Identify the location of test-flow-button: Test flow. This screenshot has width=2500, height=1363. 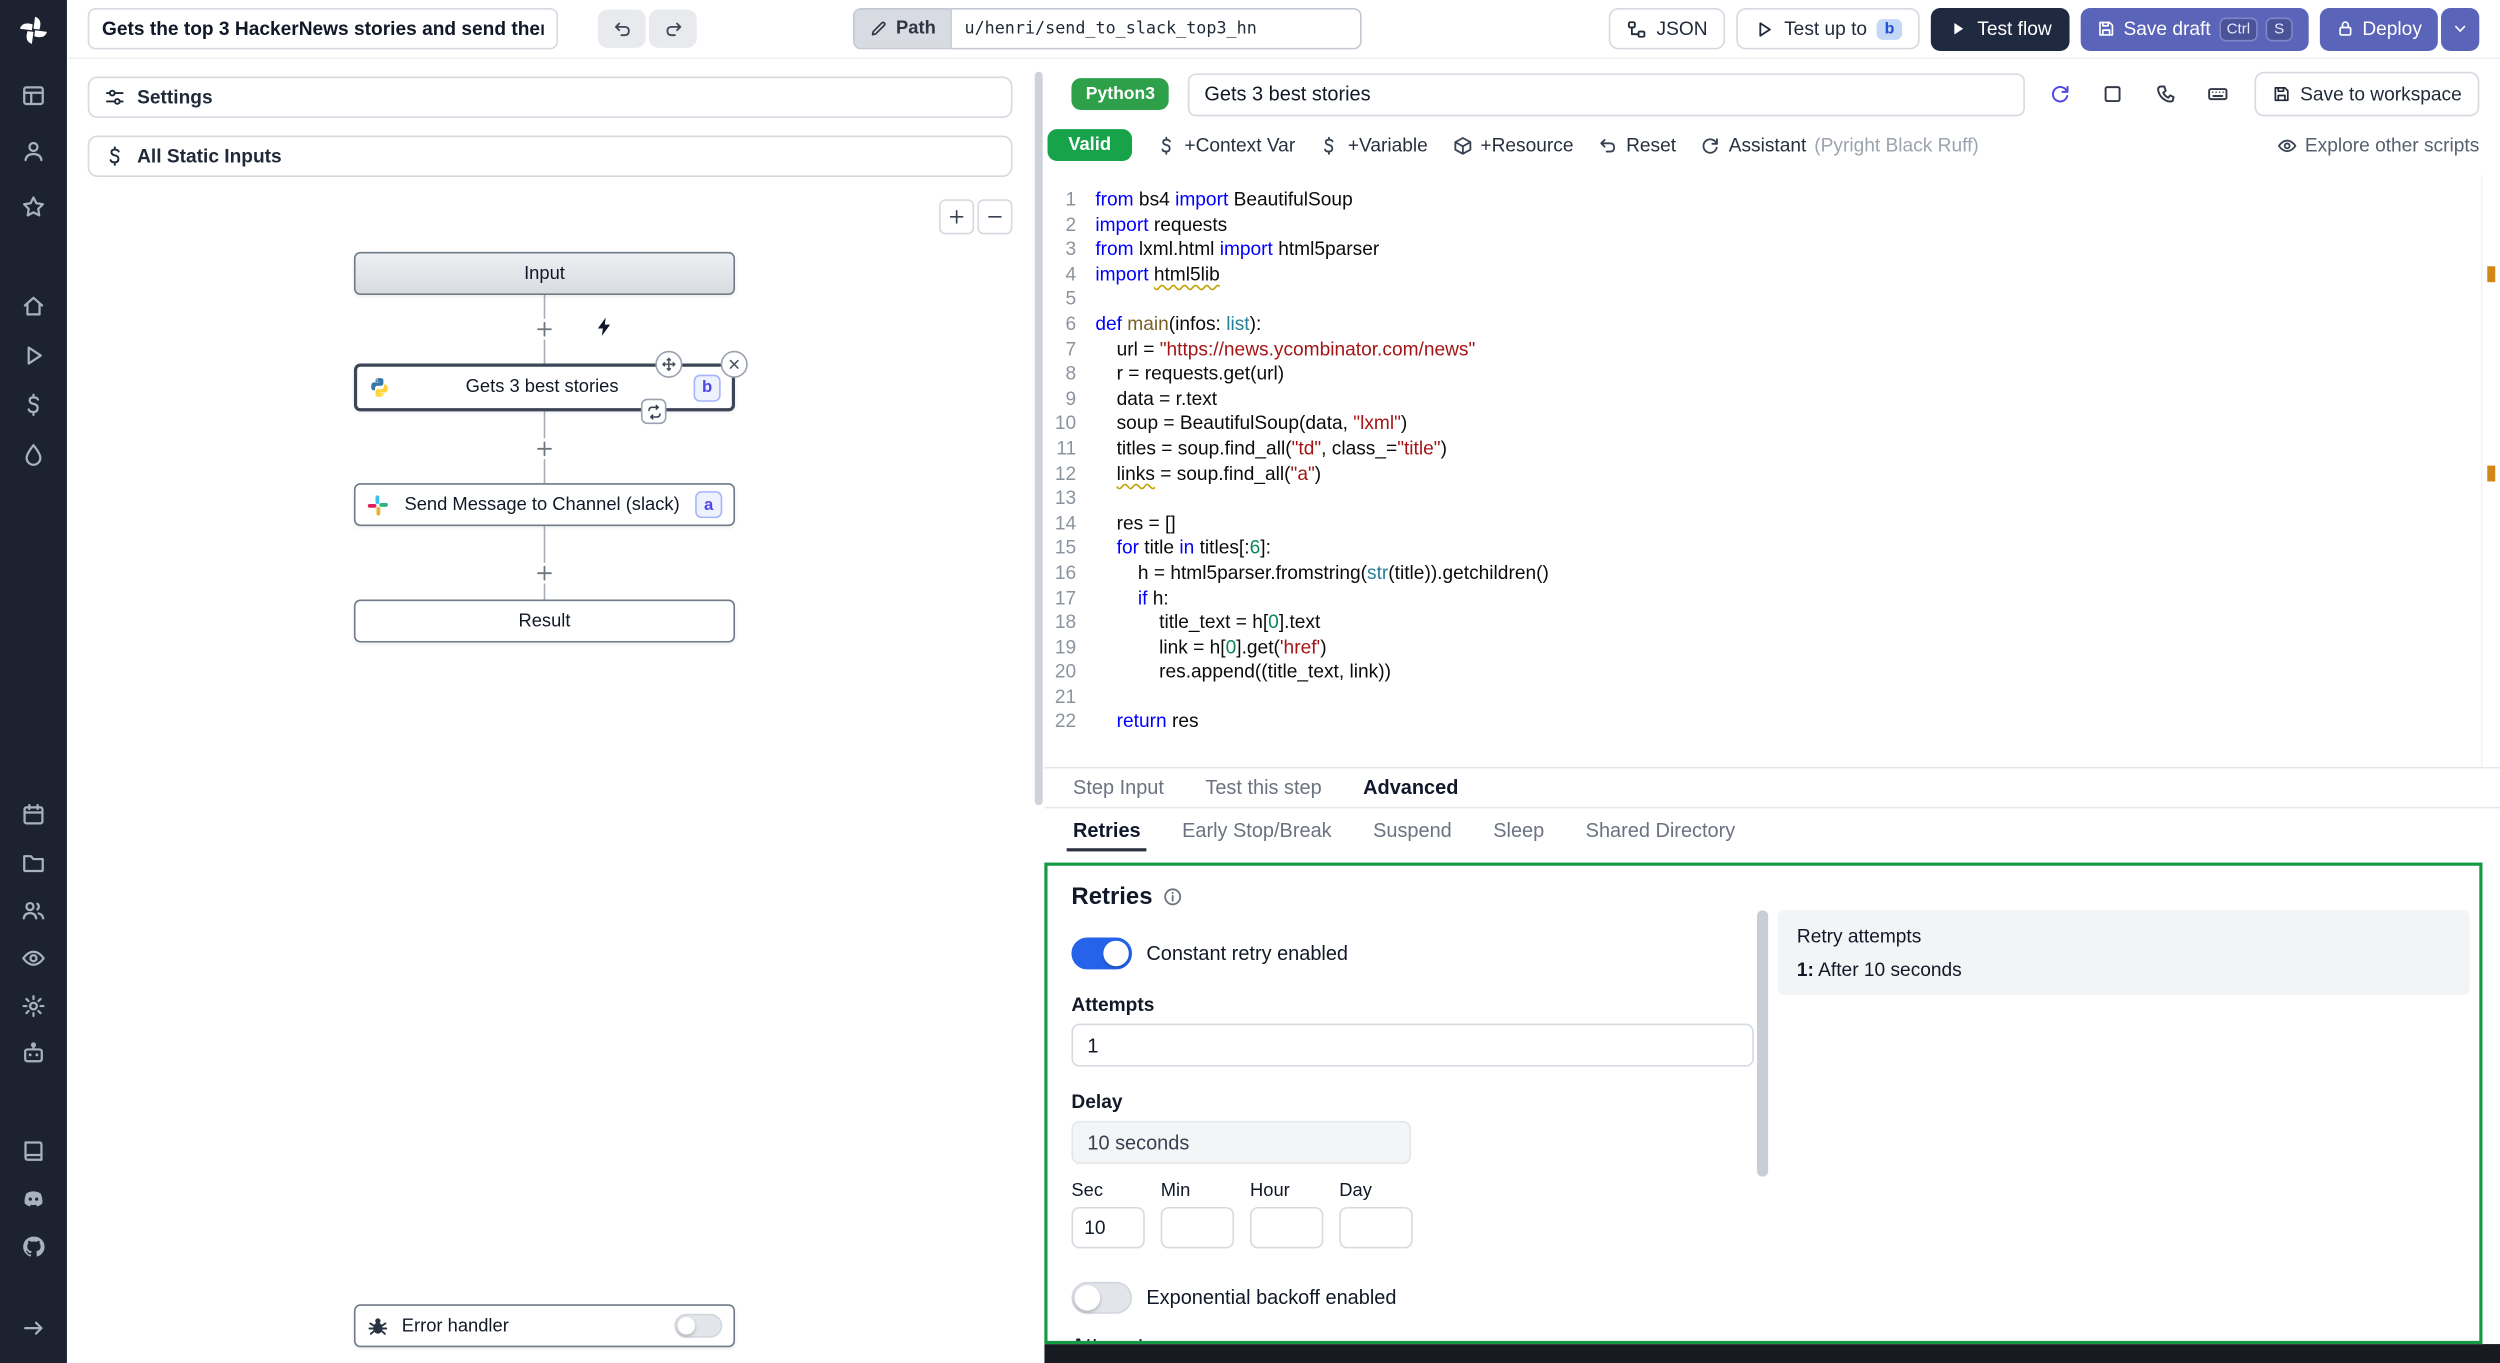
(2000, 29).